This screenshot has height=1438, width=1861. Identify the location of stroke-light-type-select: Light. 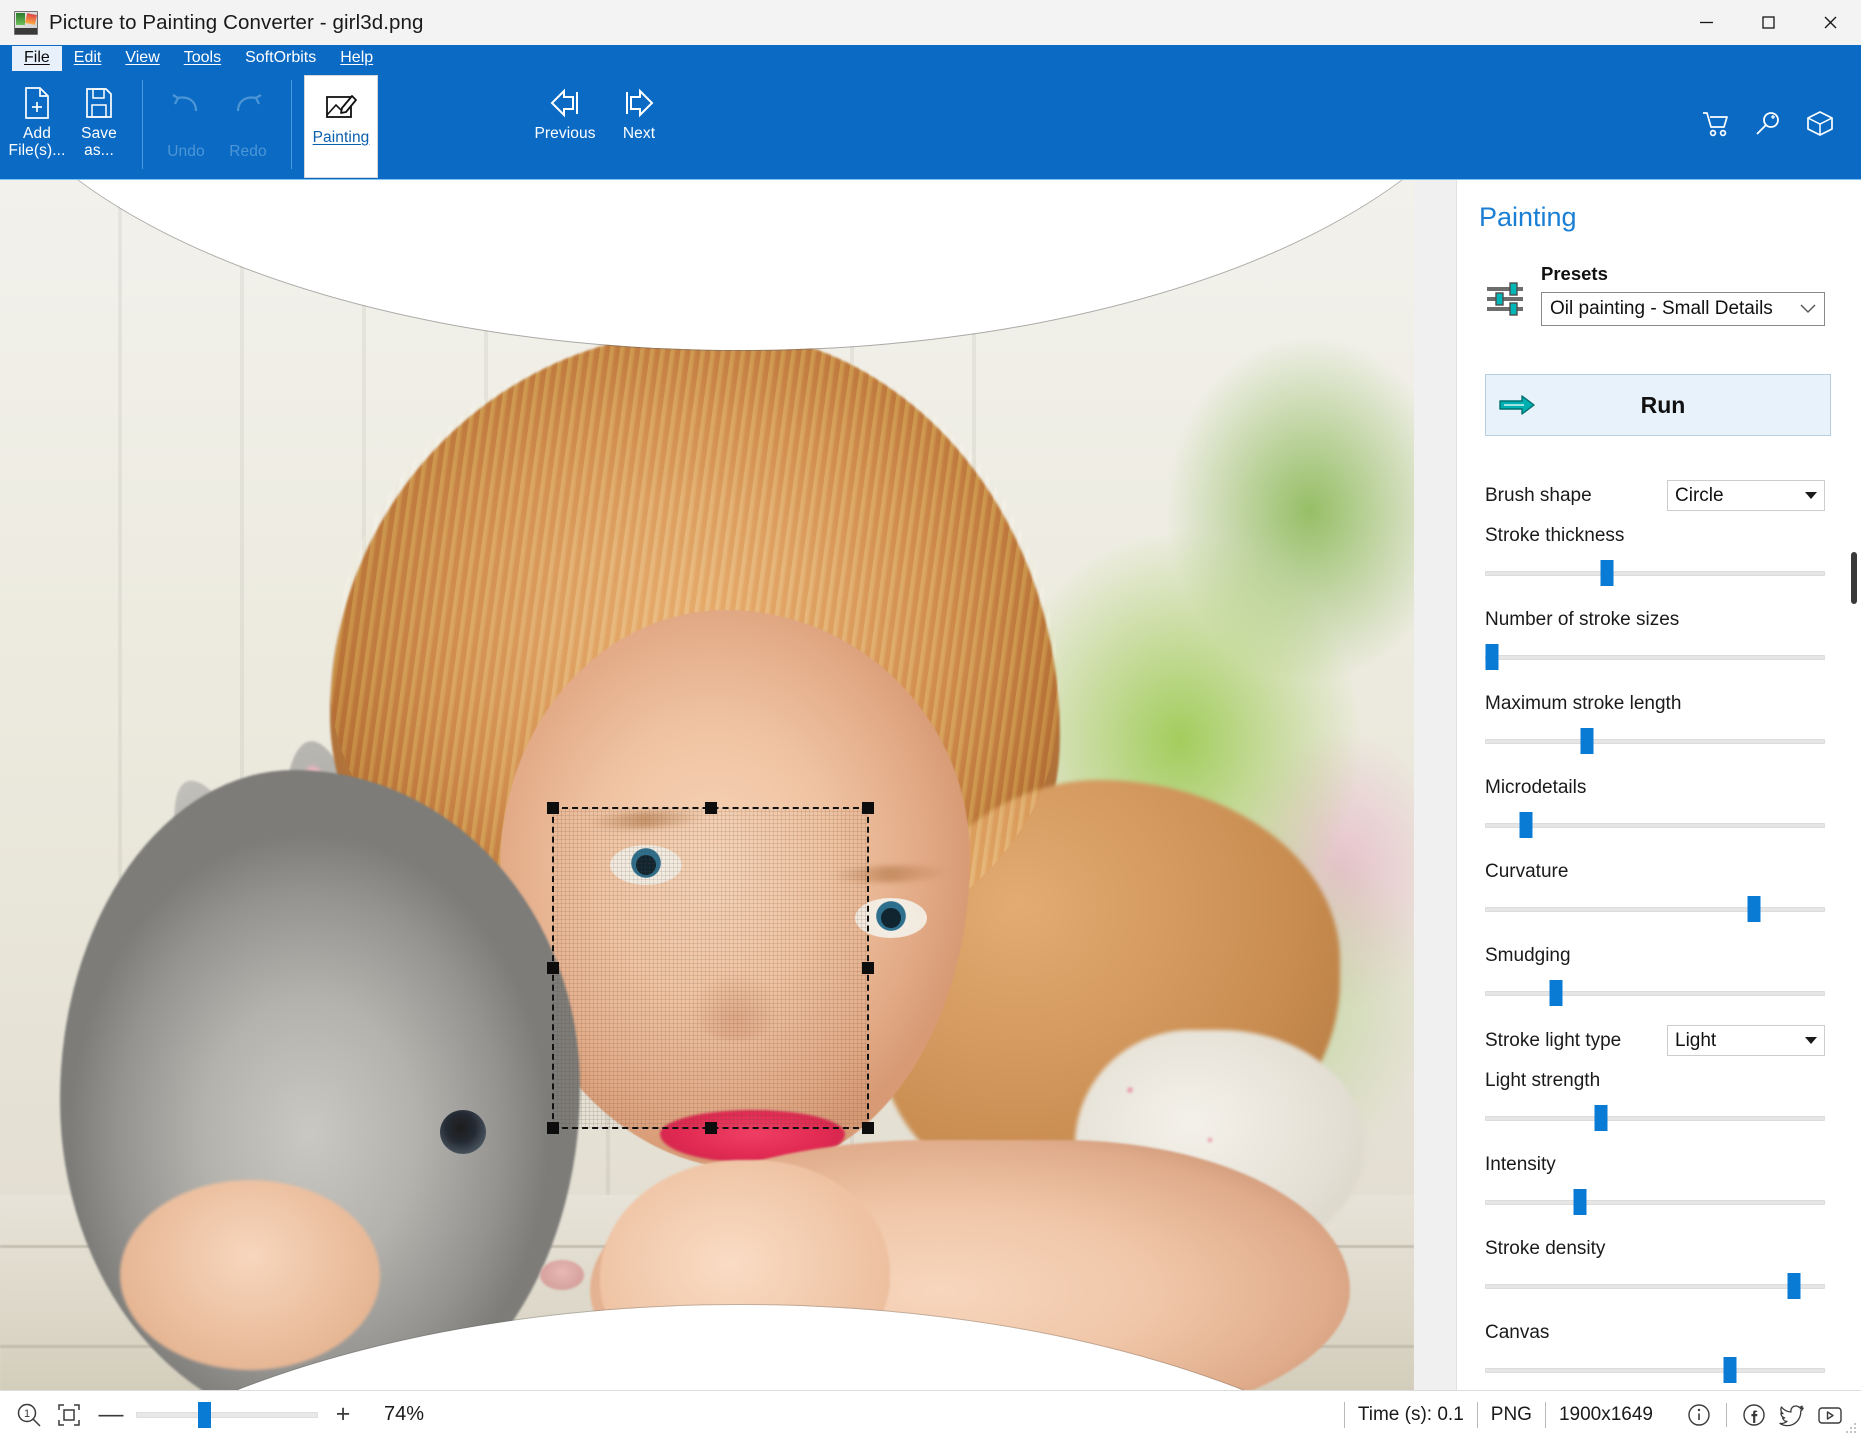
(1746, 1040).